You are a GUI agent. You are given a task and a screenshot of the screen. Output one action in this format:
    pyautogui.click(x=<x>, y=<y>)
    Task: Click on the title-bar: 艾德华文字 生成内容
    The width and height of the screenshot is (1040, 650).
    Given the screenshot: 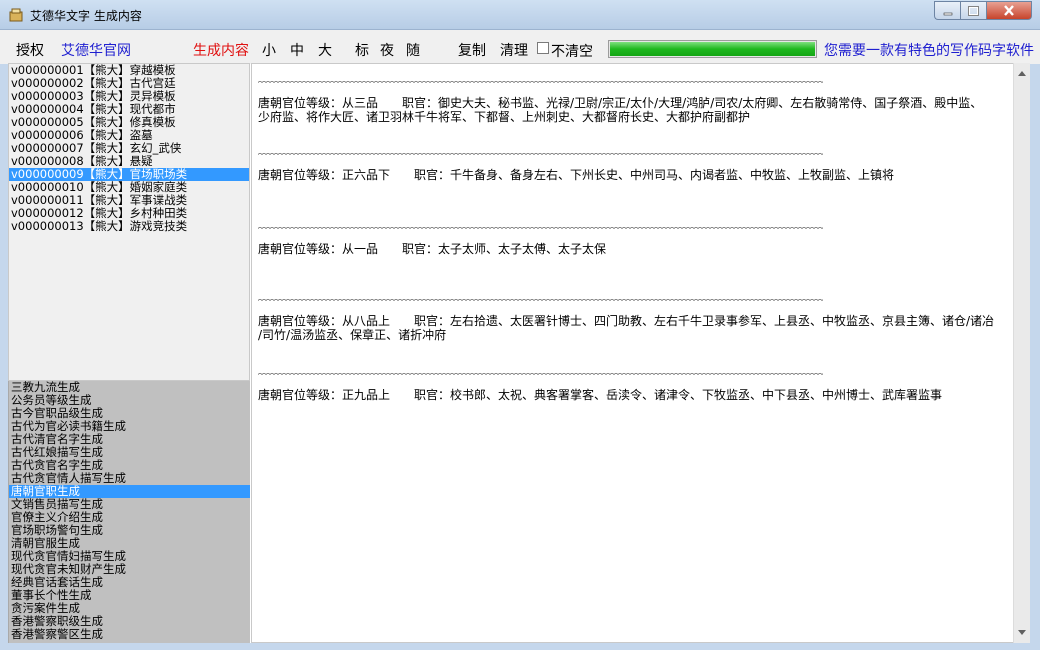 What is the action you would take?
    pyautogui.click(x=520, y=15)
    